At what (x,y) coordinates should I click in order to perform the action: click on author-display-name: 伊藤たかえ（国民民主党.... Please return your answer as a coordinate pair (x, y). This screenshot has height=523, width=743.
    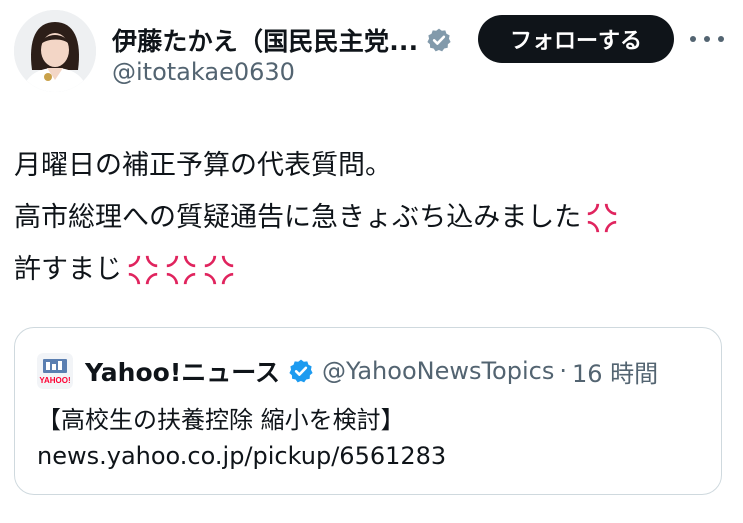
    Looking at the image, I should click on (265, 40).